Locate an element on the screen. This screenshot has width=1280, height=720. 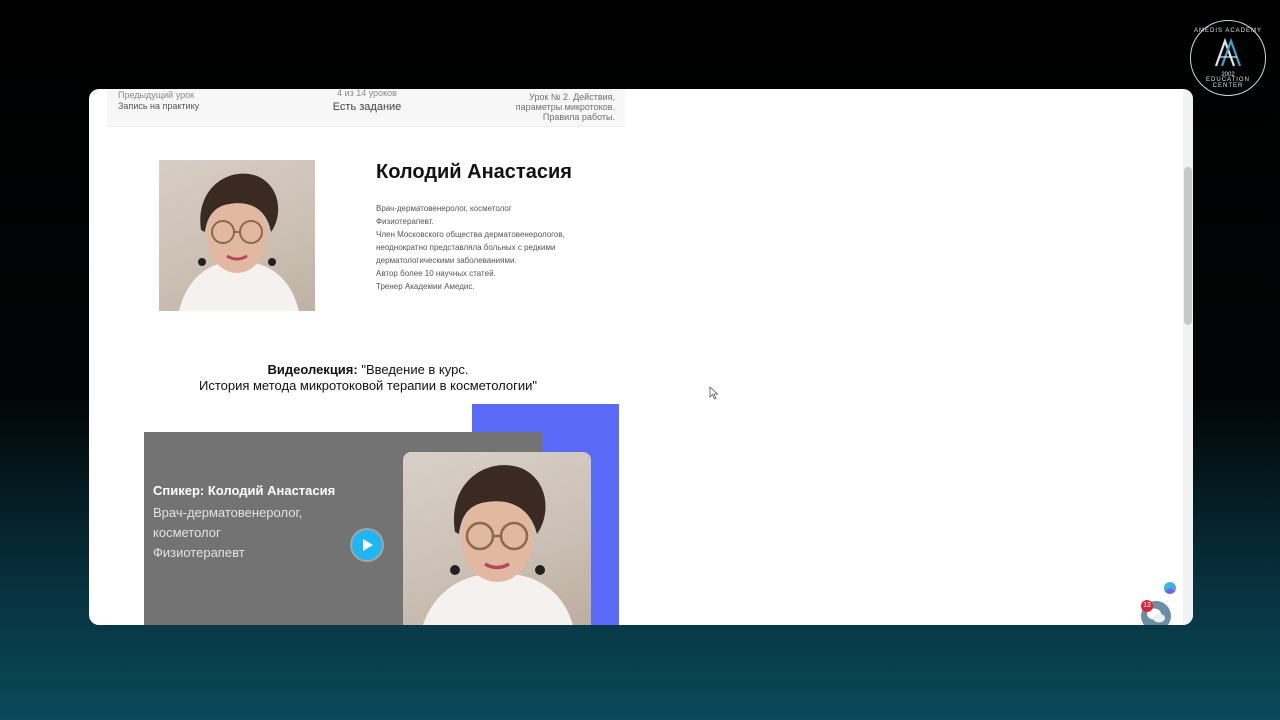
chat-unread-badge: 13 is located at coordinates (1147, 606).